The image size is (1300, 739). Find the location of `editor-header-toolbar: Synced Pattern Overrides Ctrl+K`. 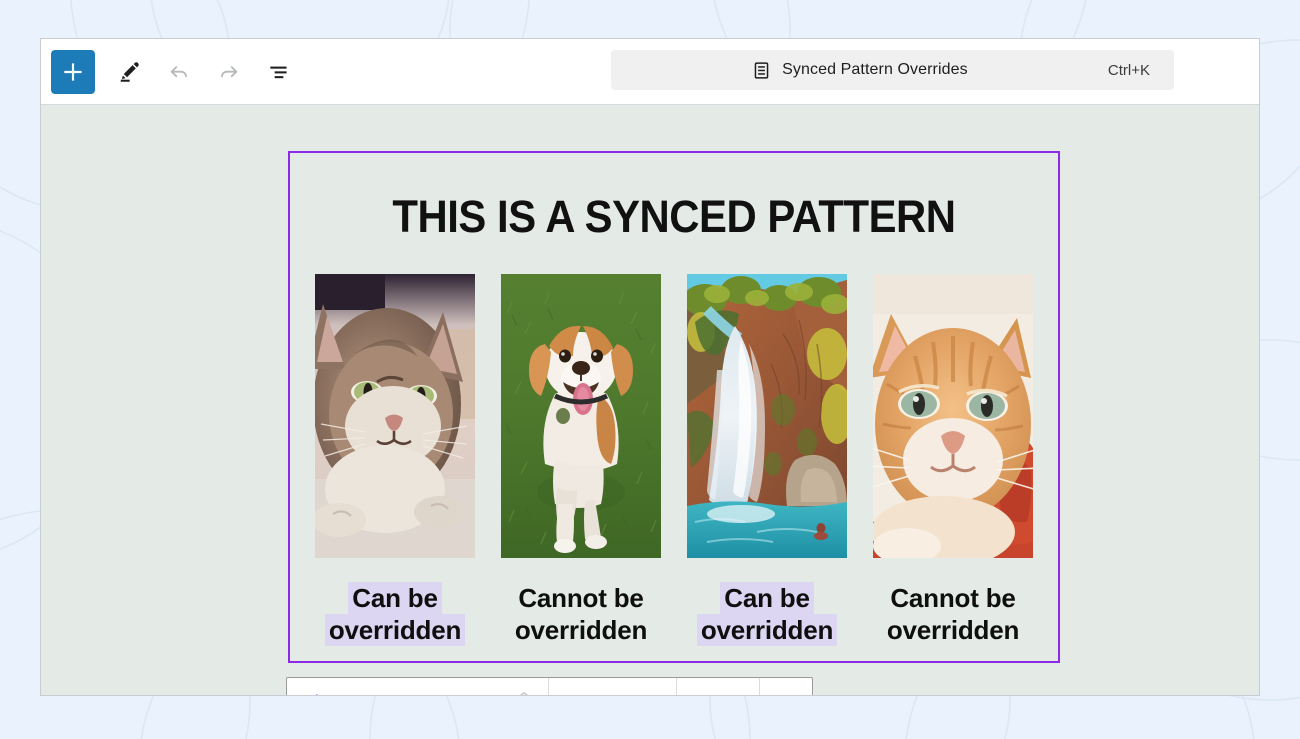

editor-header-toolbar: Synced Pattern Overrides Ctrl+K is located at coordinates (650, 72).